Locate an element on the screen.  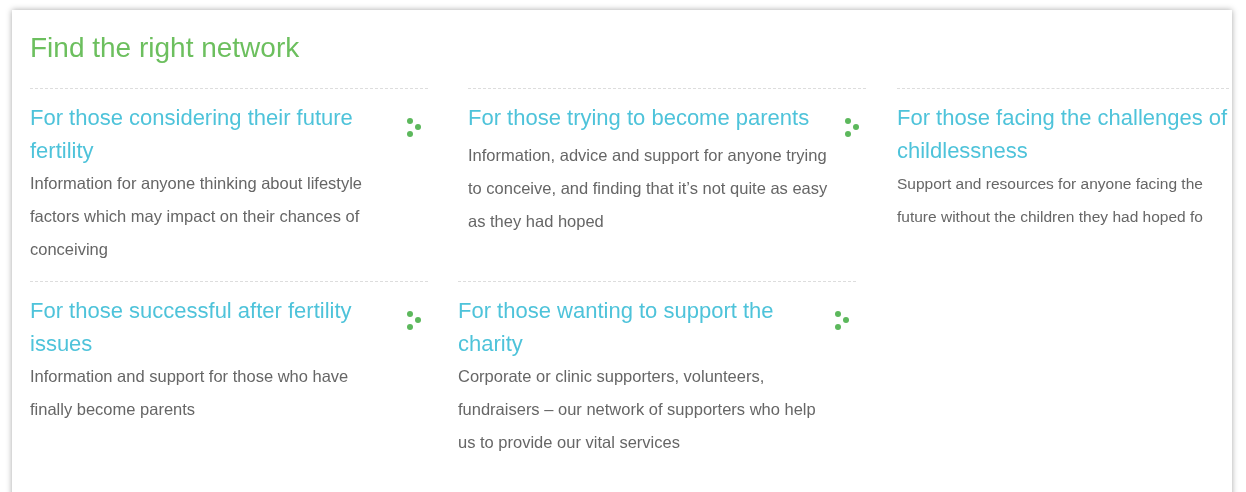
network-link: For those trying to become parents is located at coordinates (653, 117).